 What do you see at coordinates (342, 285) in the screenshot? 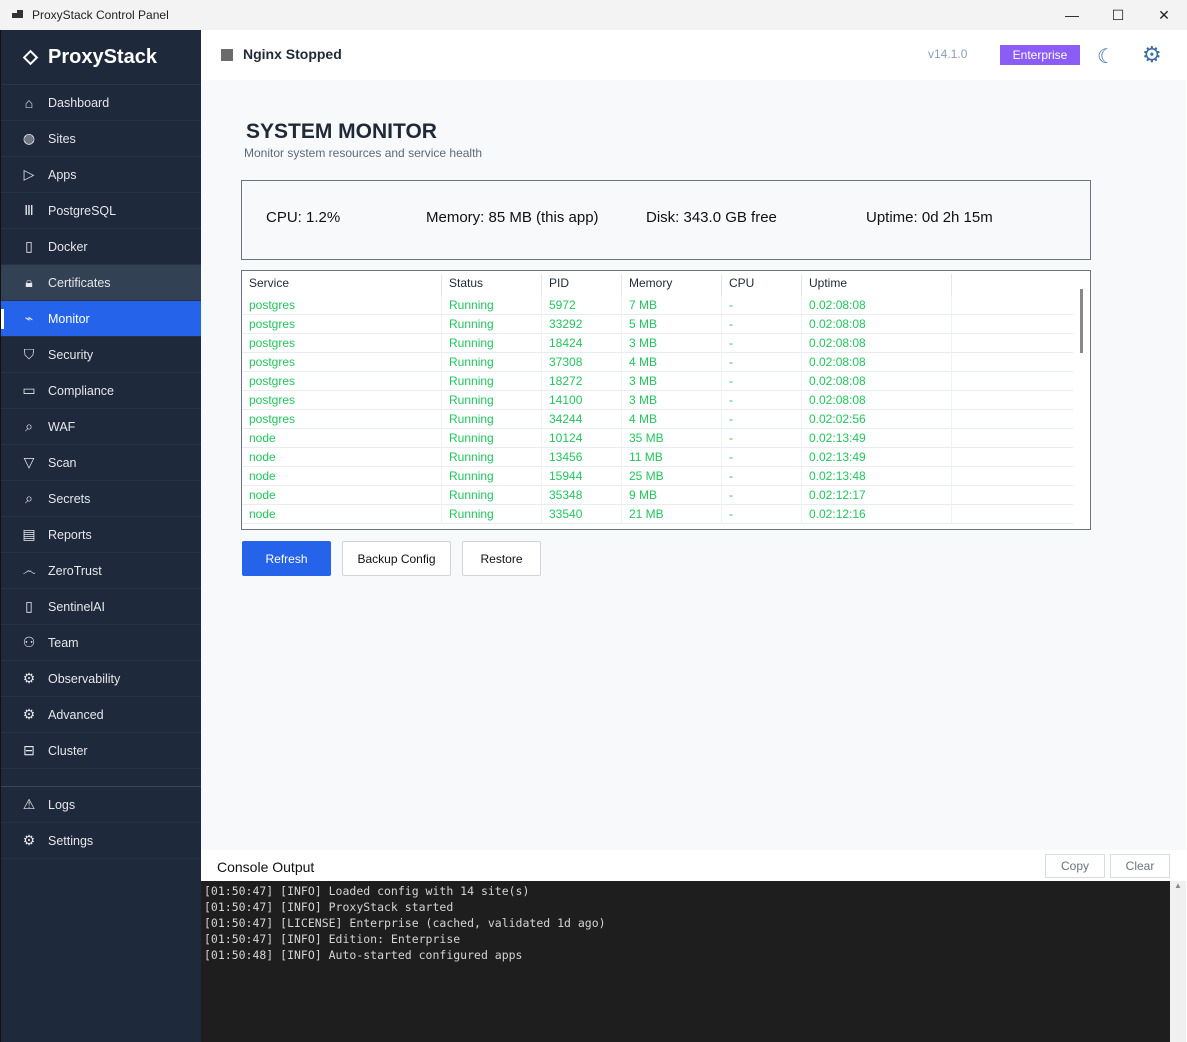
I see `column-header-service: Service` at bounding box center [342, 285].